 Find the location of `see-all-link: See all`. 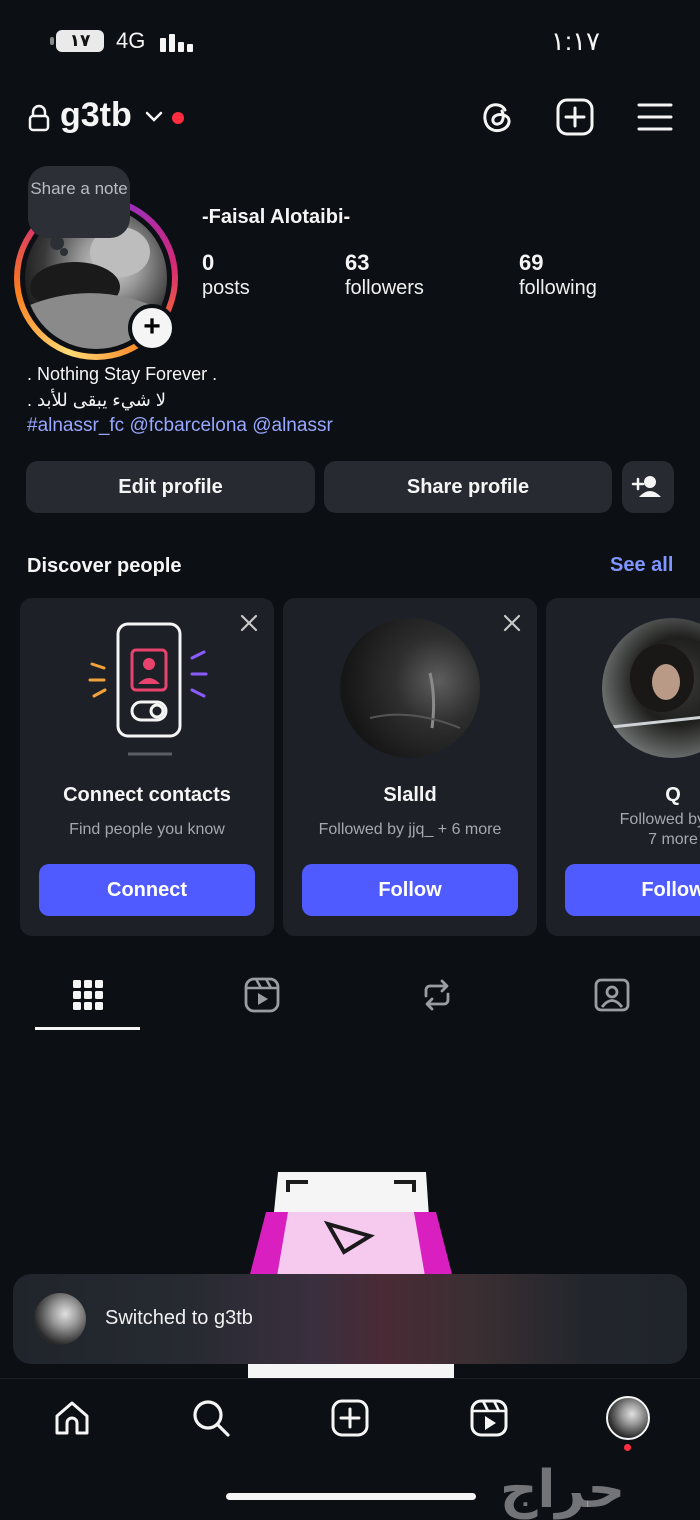

see-all-link: See all is located at coordinates (641, 565).